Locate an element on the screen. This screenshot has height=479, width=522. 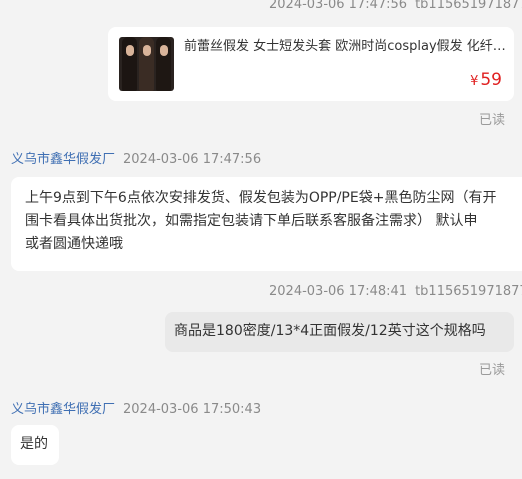
message-header: 2024-03-06 17:48:41 tb115651971877 is located at coordinates (395, 291).